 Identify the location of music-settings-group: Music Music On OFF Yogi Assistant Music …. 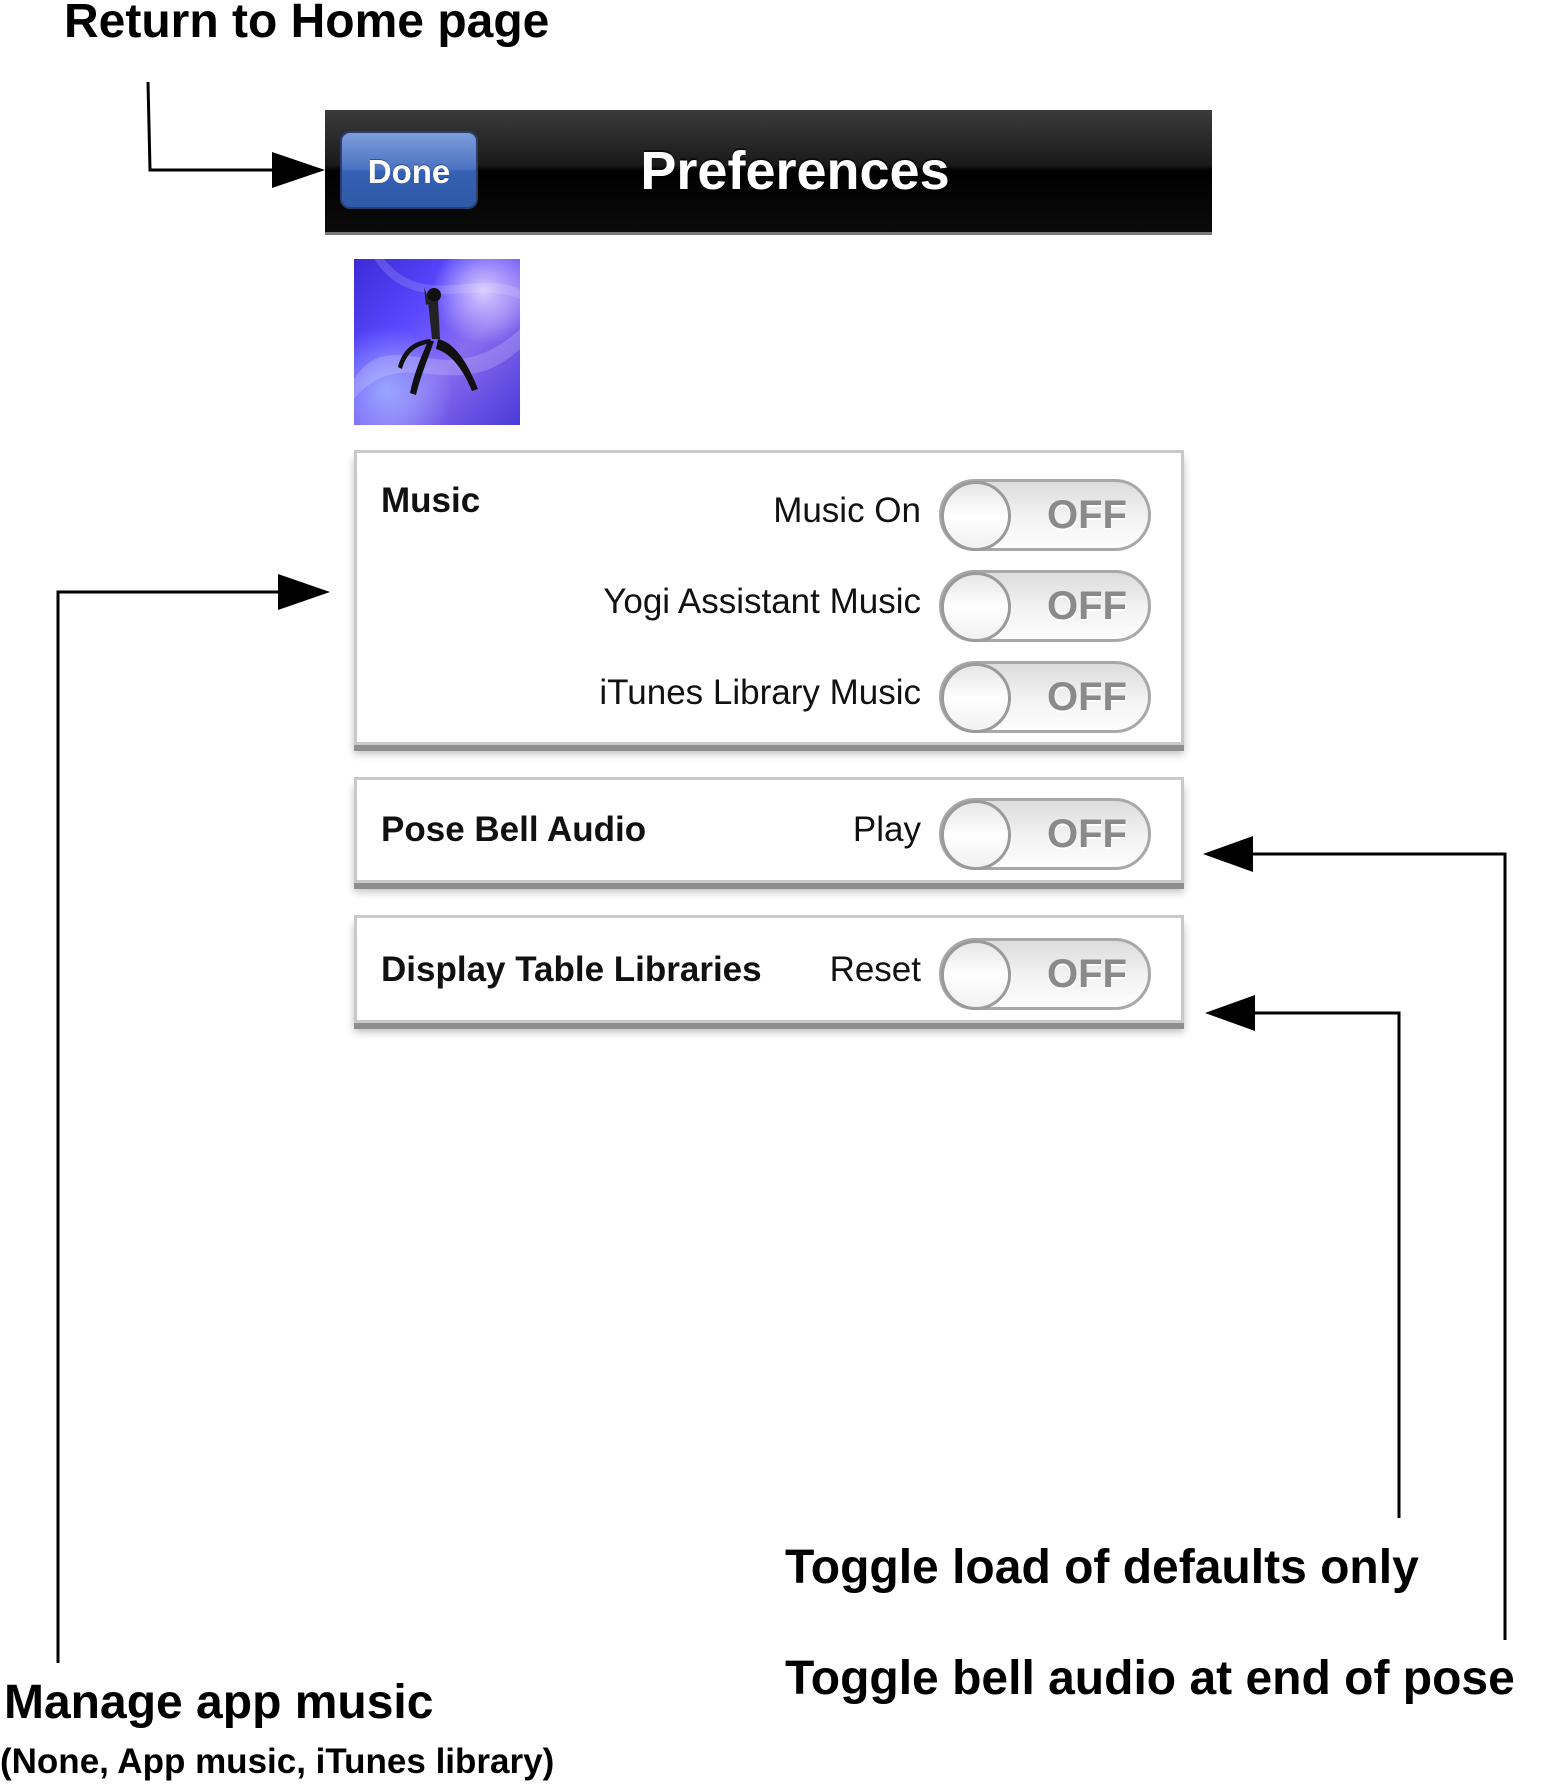
(769, 597).